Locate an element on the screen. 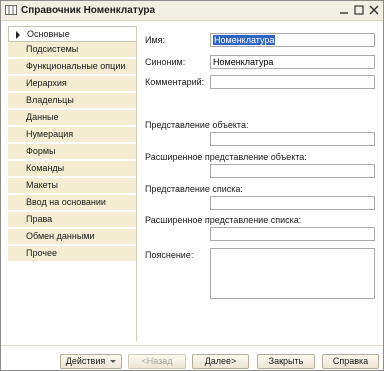 This screenshot has height=371, width=384. sidebar-item-data-exchange: Обмен данными is located at coordinates (72, 237).